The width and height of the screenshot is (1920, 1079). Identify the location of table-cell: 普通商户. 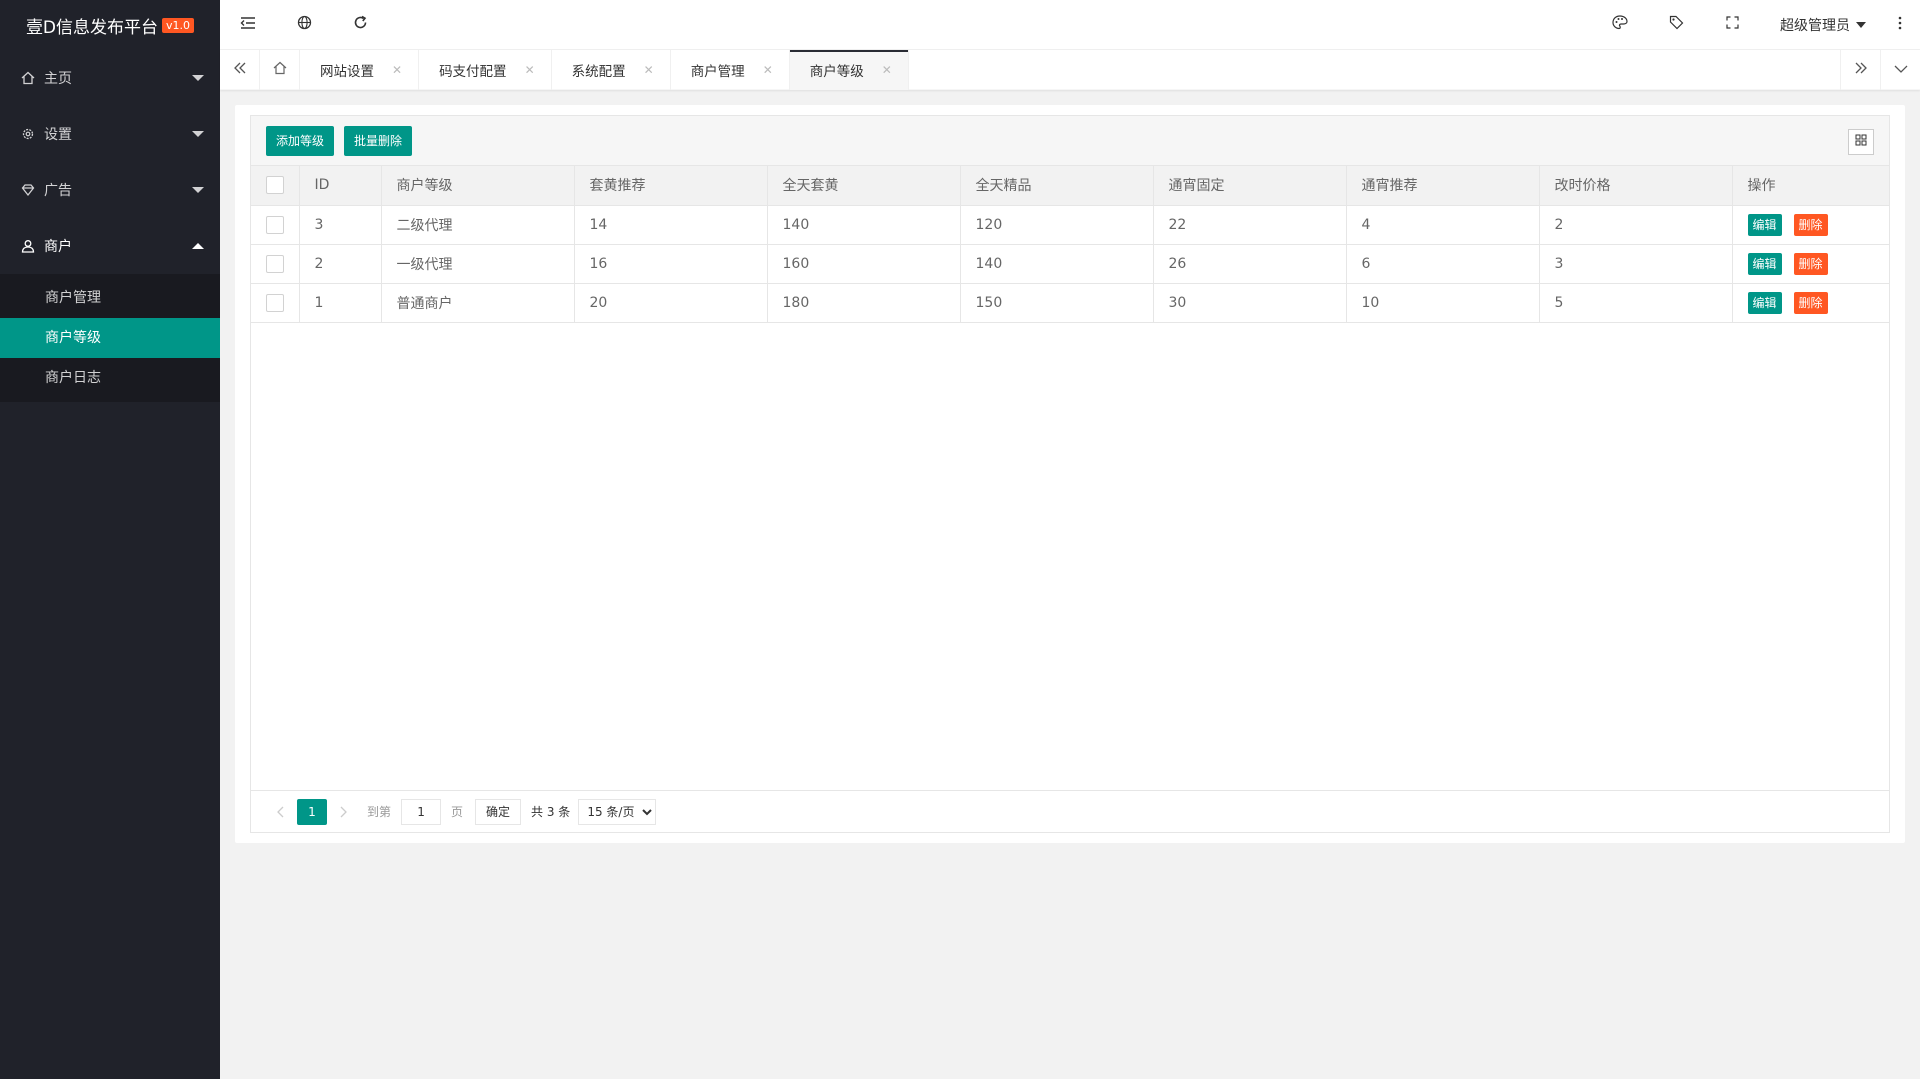
(478, 303).